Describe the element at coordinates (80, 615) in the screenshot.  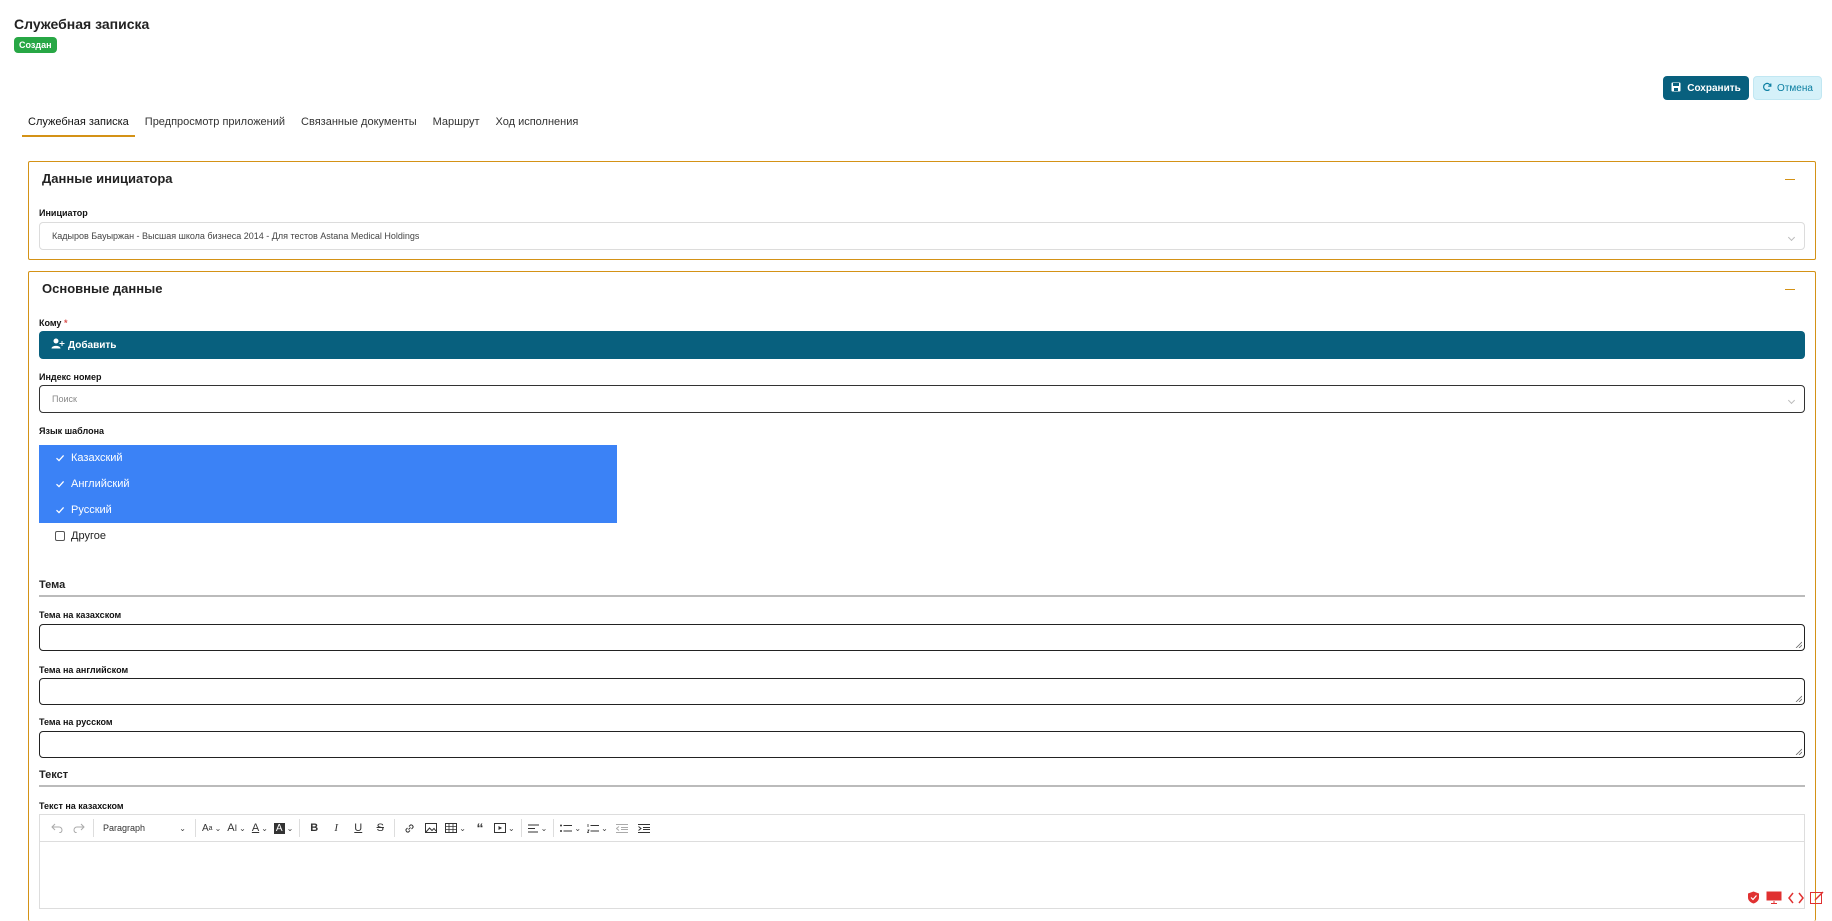
I see `topic-kz-label: Тема на казахском` at that location.